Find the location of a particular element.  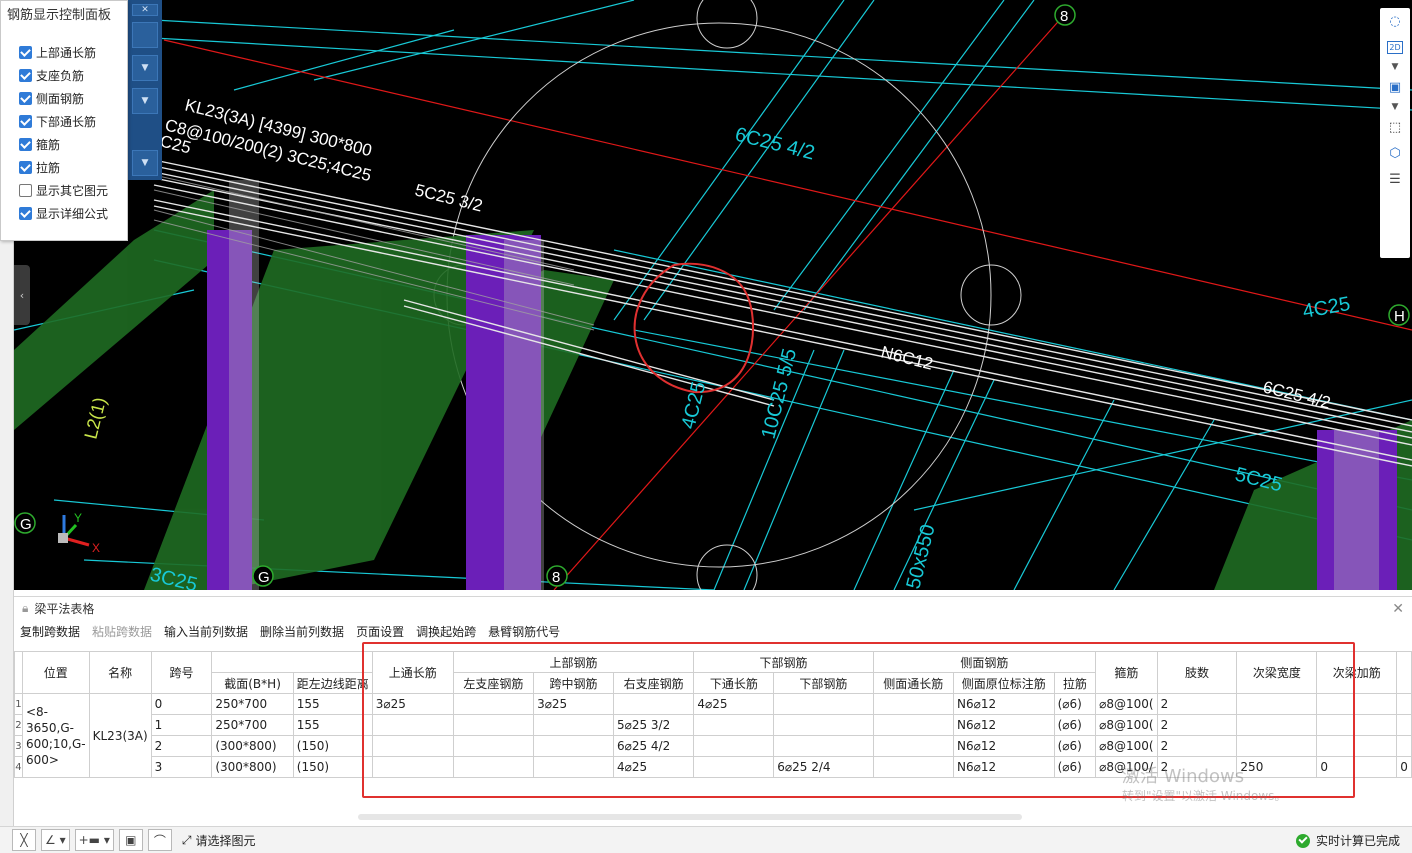

edit-arc-icon: ⌒ is located at coordinates (159, 840).